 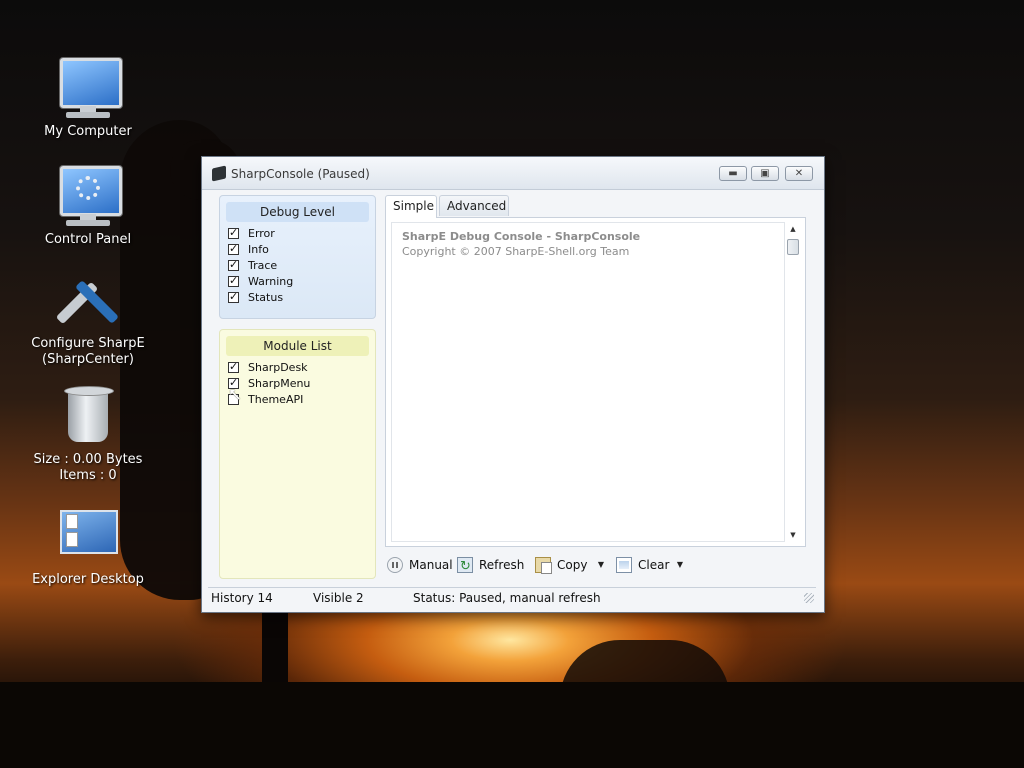 I want to click on computer-icon, so click(x=89, y=88).